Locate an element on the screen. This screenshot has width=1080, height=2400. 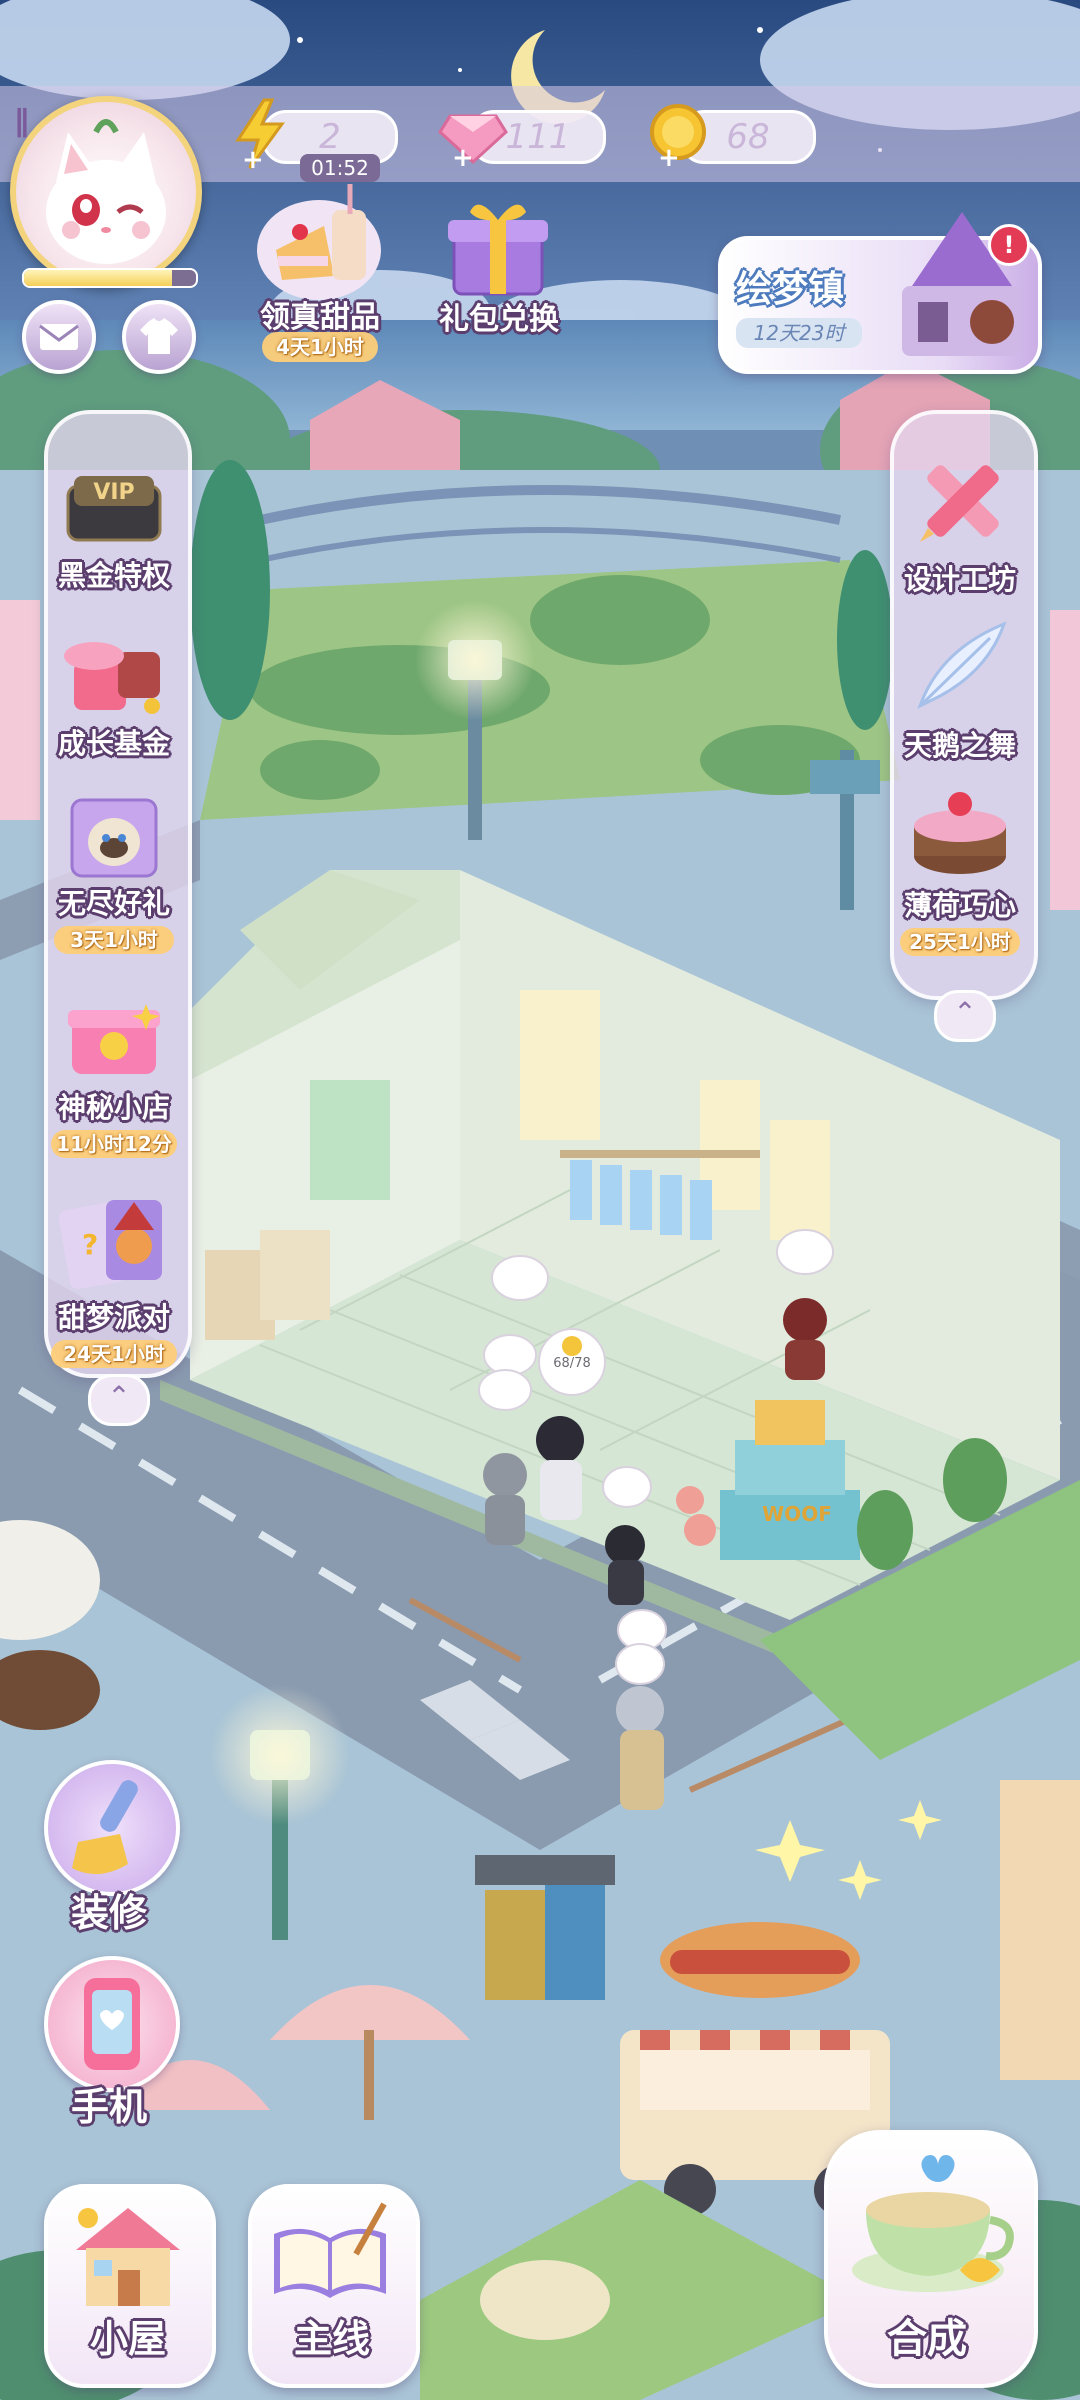
mint-chocolate-label: 薄荷巧心 is located at coordinates (959, 905).